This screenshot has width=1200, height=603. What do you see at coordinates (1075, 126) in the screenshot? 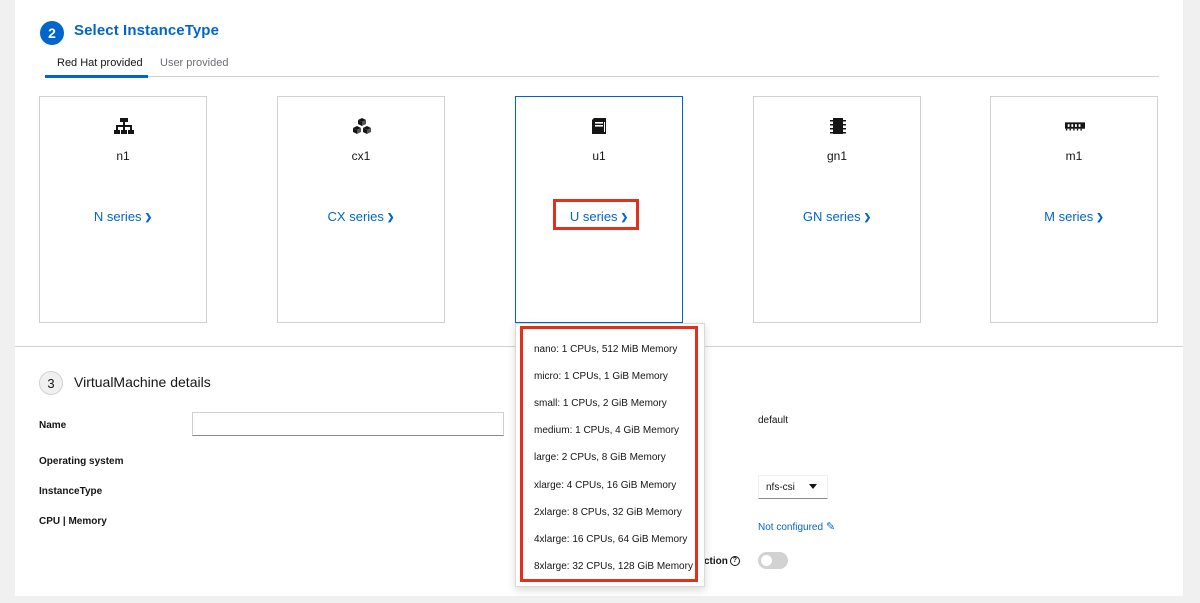
I see `memory-icon` at bounding box center [1075, 126].